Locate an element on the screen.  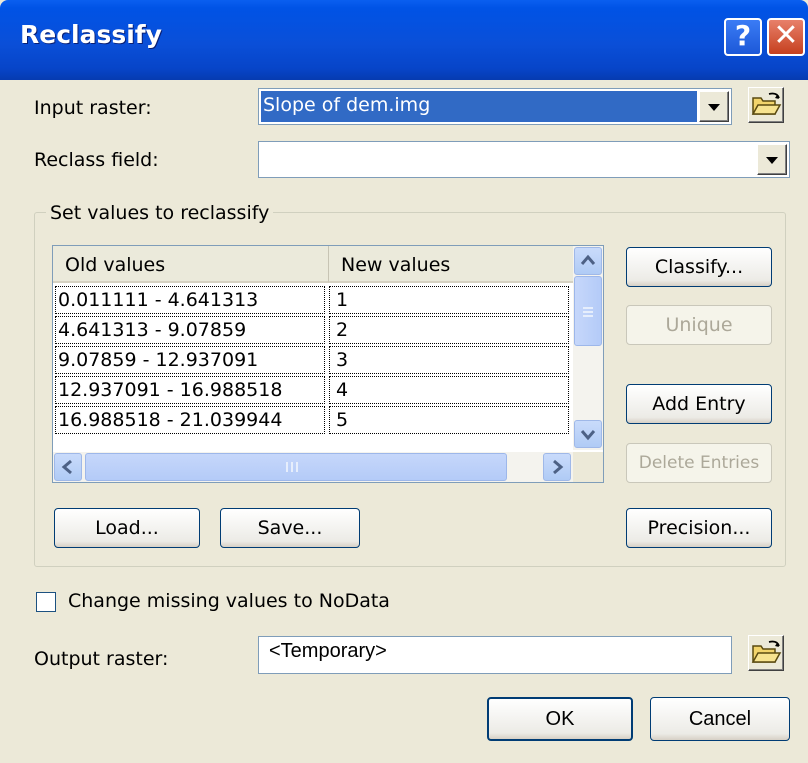
input-folder-button is located at coordinates (766, 105).